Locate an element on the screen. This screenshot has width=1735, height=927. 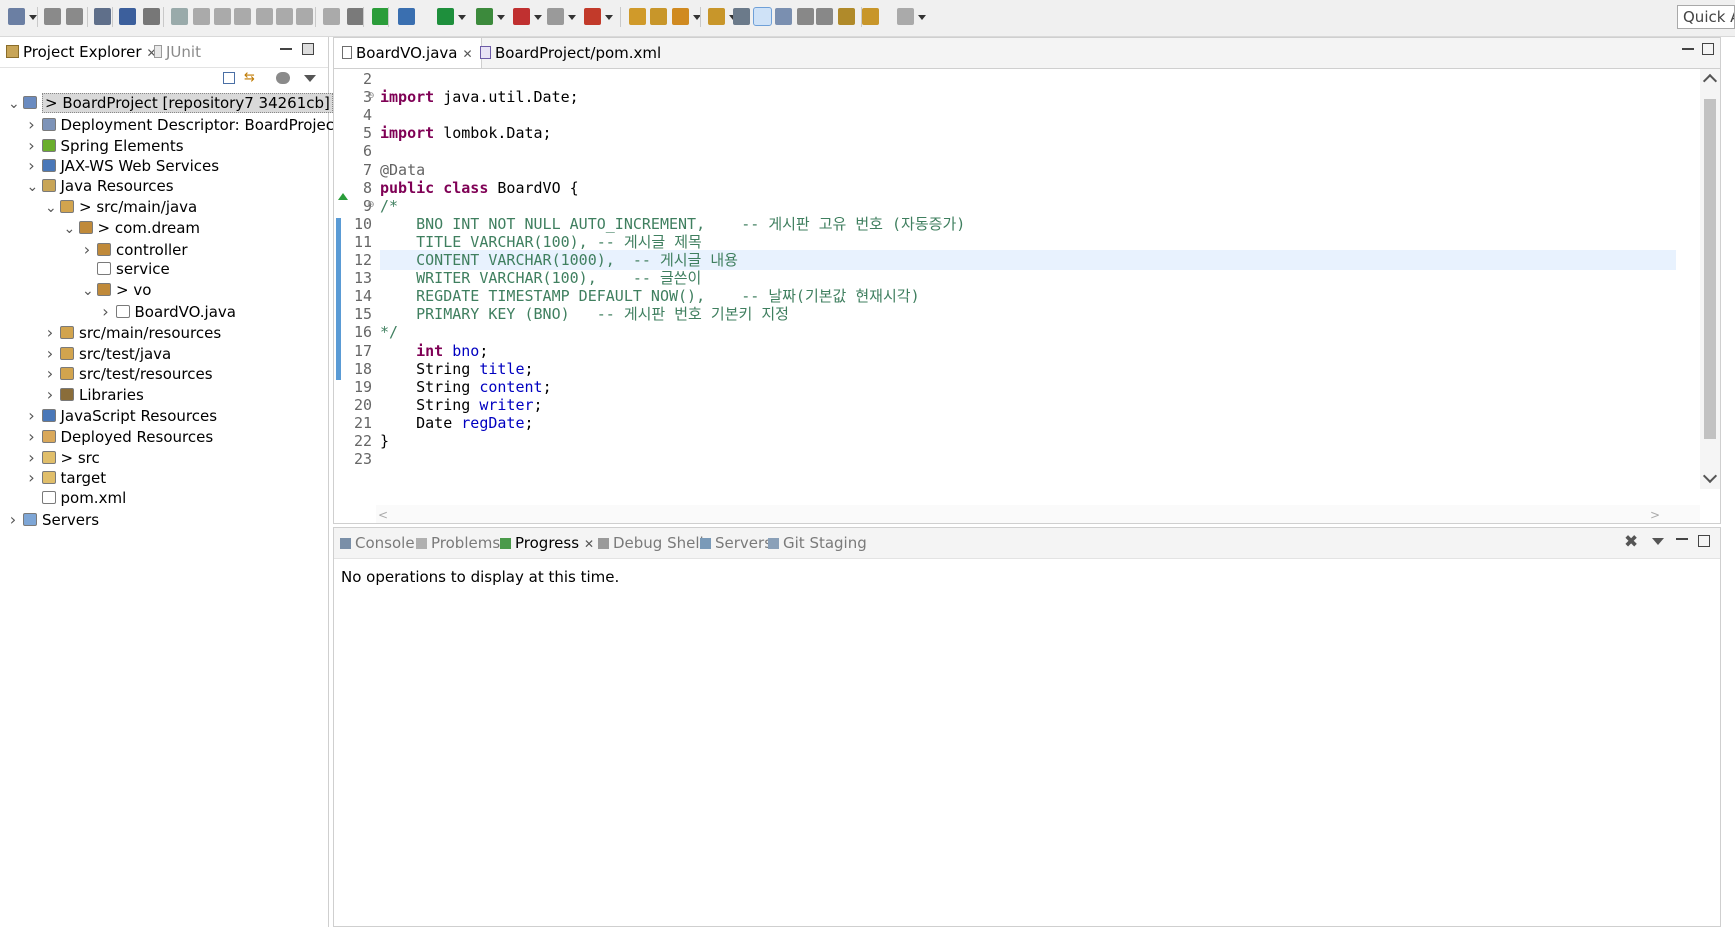
tree-item: › src/test/resources is located at coordinates (129, 373).